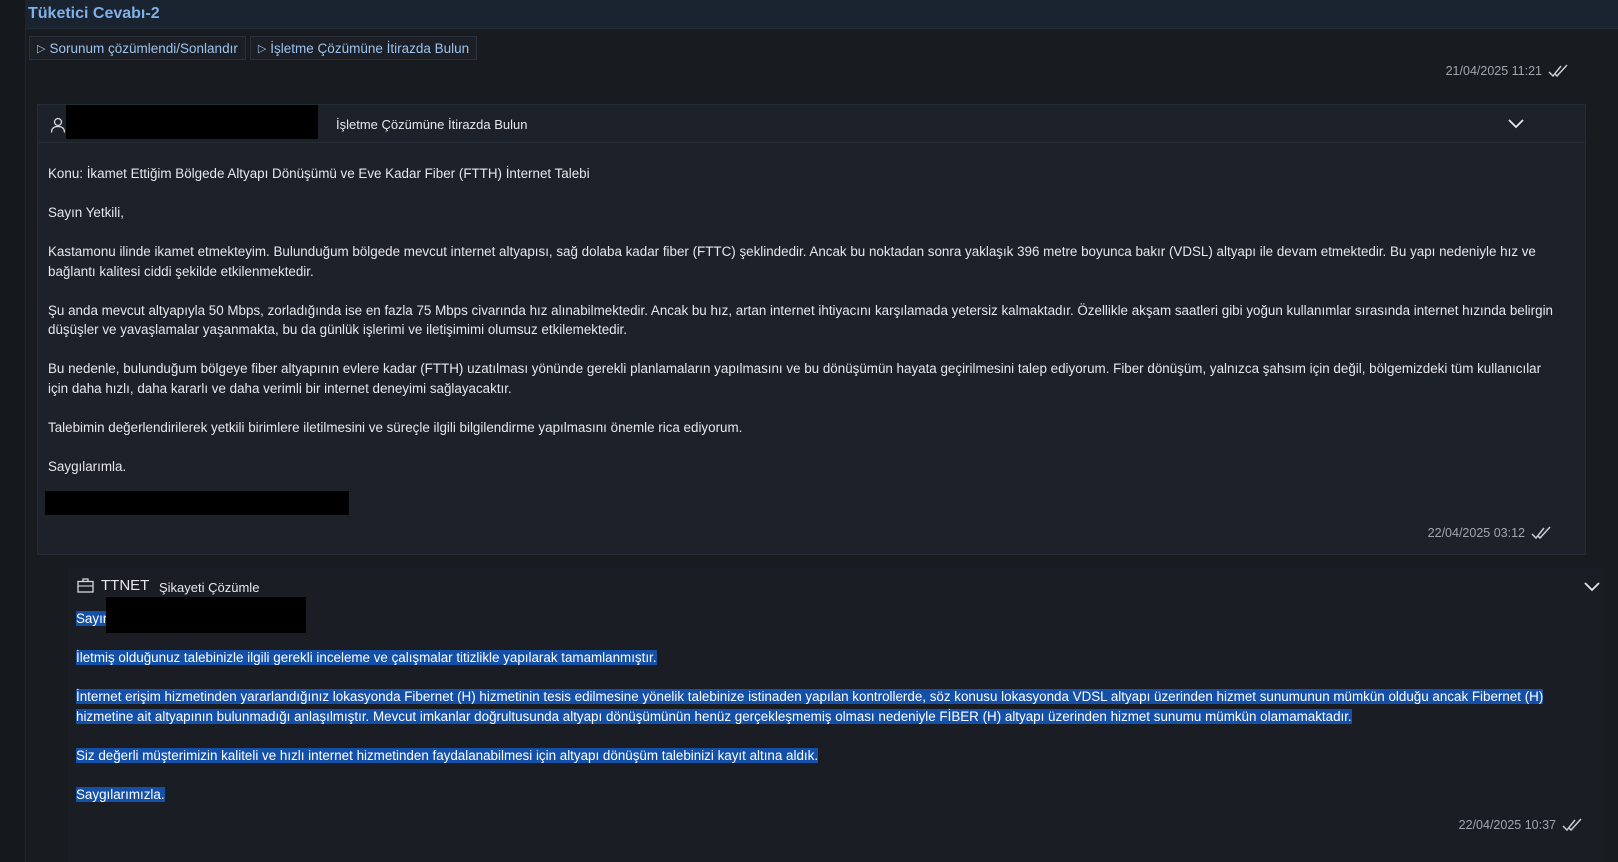 The image size is (1618, 862). What do you see at coordinates (209, 587) in the screenshot?
I see `reply-action-label: Şikayeti Çözümle` at bounding box center [209, 587].